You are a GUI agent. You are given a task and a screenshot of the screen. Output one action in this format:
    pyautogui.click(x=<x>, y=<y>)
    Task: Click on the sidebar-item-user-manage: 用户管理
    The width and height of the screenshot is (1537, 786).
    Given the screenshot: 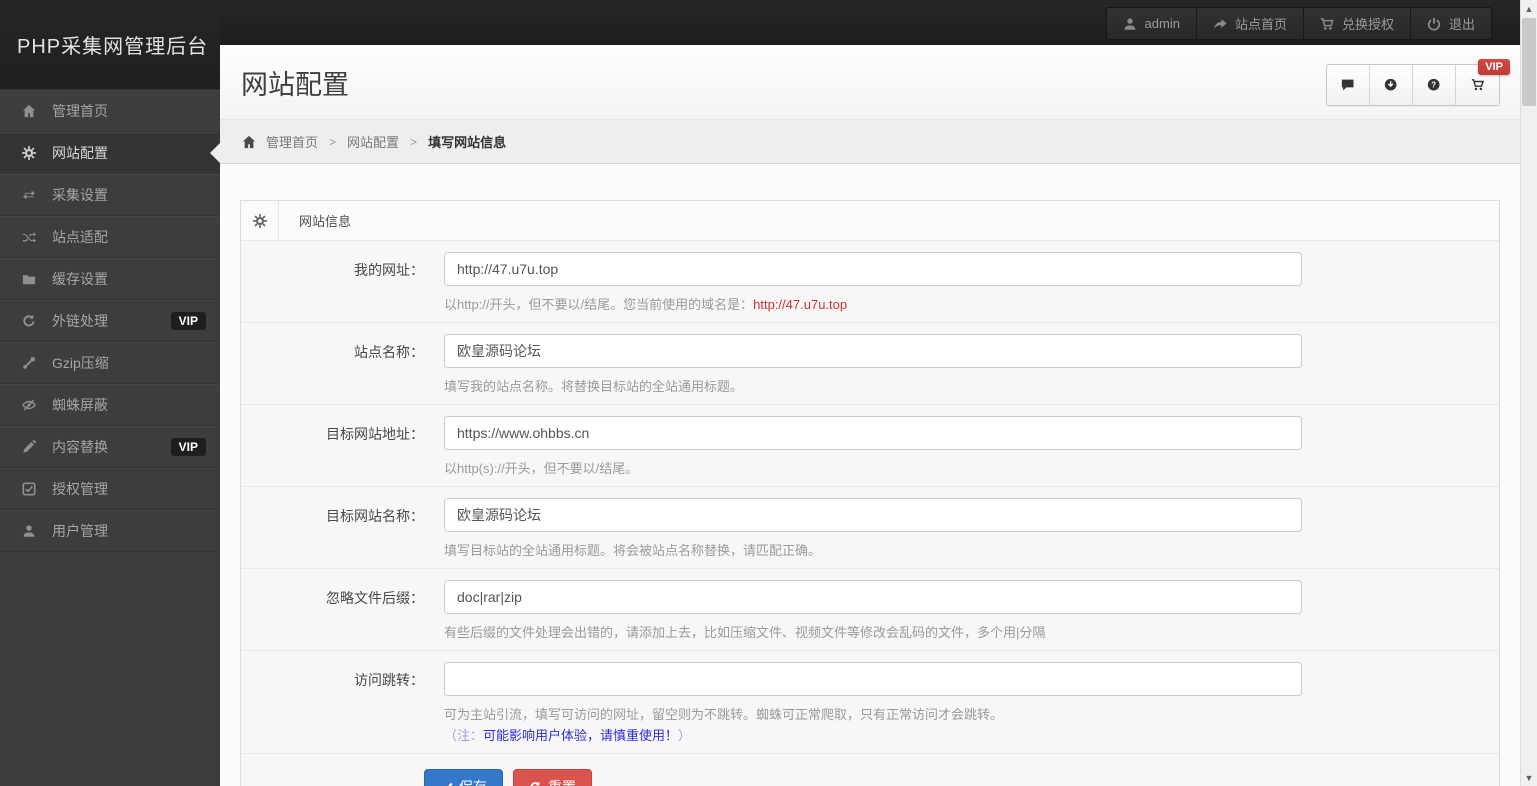 What is the action you would take?
    pyautogui.click(x=110, y=531)
    